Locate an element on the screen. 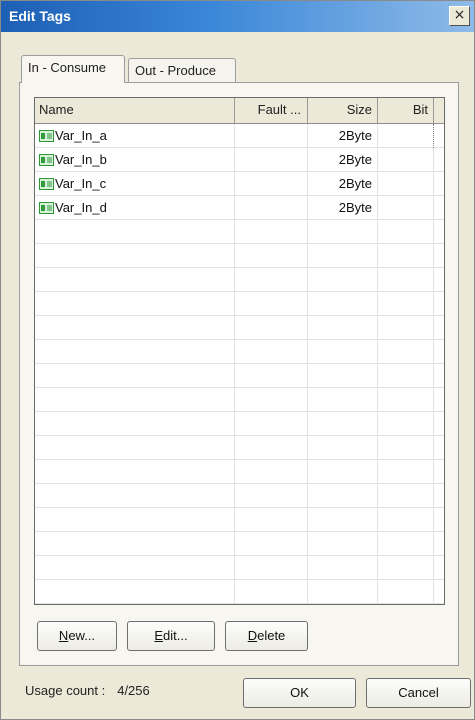  table-header: Name Fault ... Size Bit is located at coordinates (239, 111).